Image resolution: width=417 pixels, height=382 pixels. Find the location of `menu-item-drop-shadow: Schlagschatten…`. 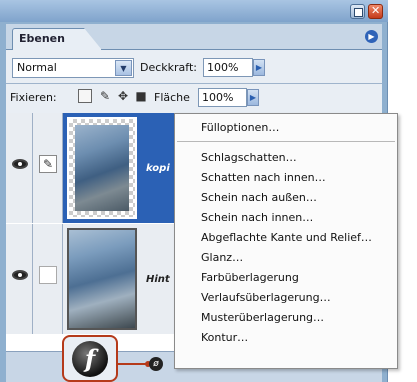

menu-item-drop-shadow: Schlagschatten… is located at coordinates (249, 157).